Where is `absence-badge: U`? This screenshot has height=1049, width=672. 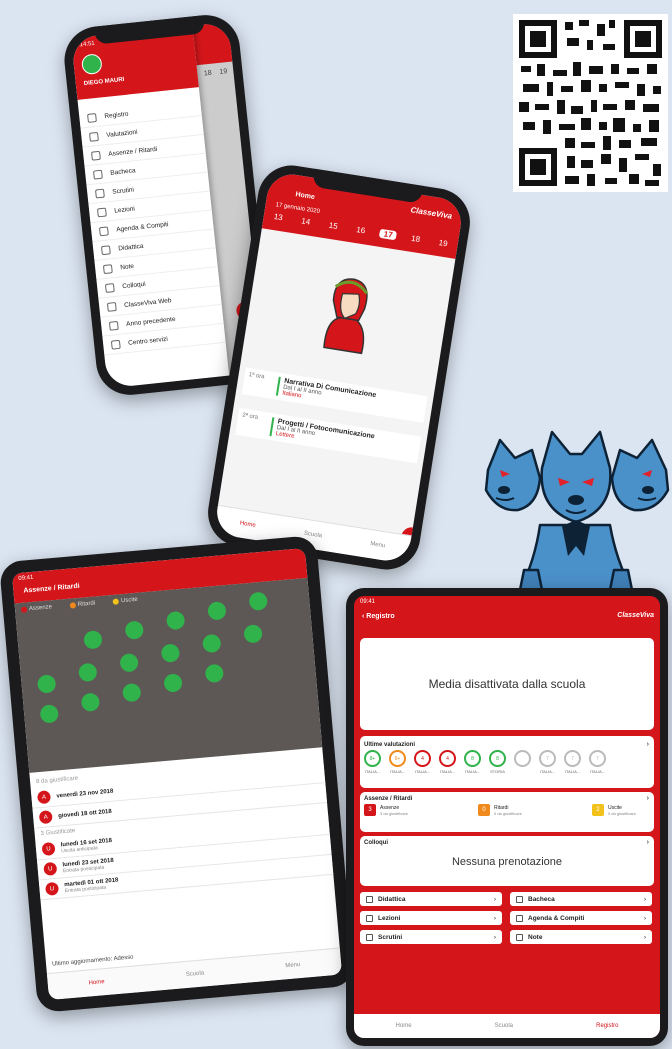
absence-badge: U is located at coordinates (50, 868).